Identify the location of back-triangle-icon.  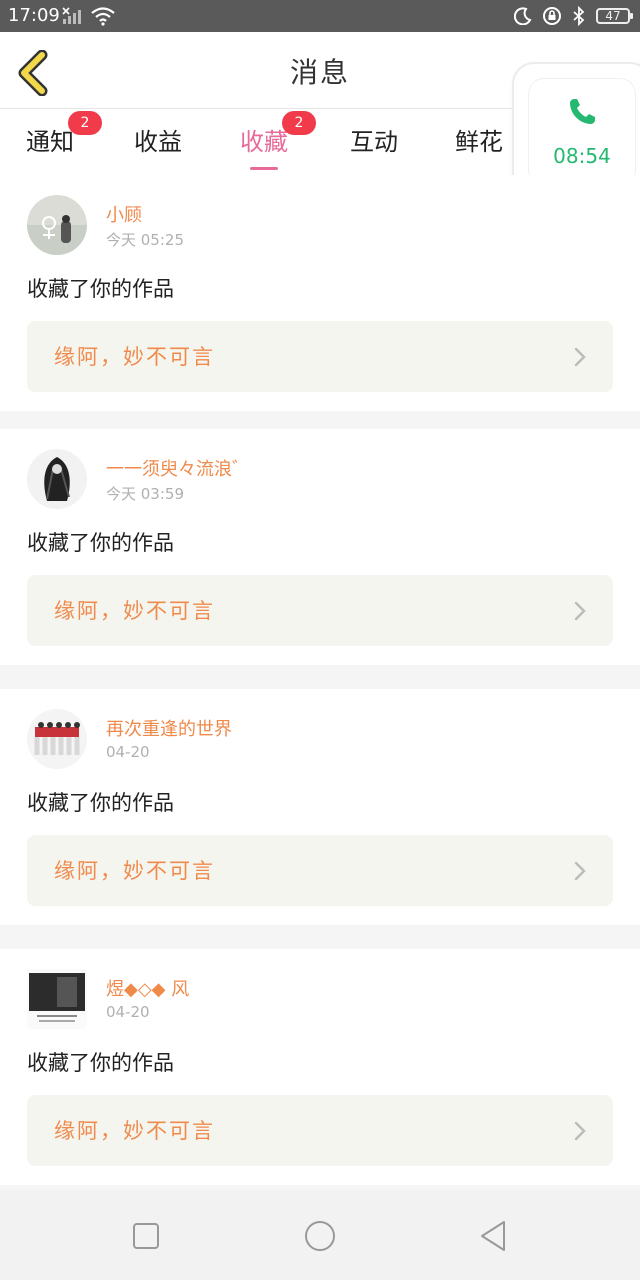
(494, 1236).